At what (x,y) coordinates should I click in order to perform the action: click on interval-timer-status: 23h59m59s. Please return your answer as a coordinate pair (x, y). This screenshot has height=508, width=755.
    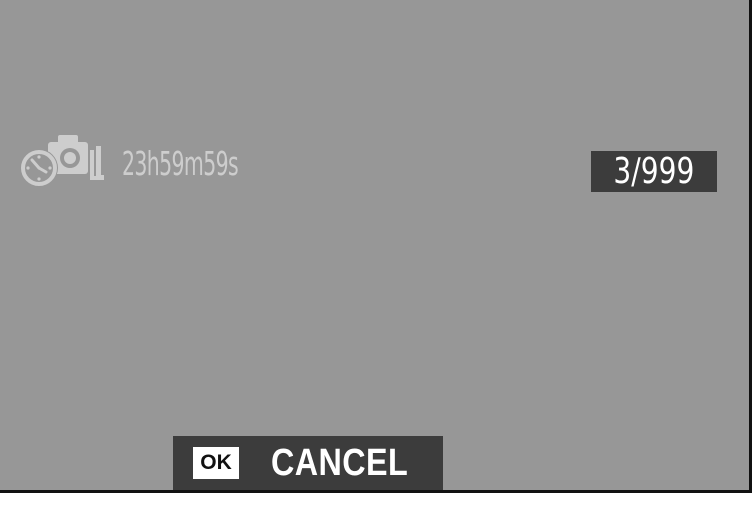
    Looking at the image, I should click on (163, 160).